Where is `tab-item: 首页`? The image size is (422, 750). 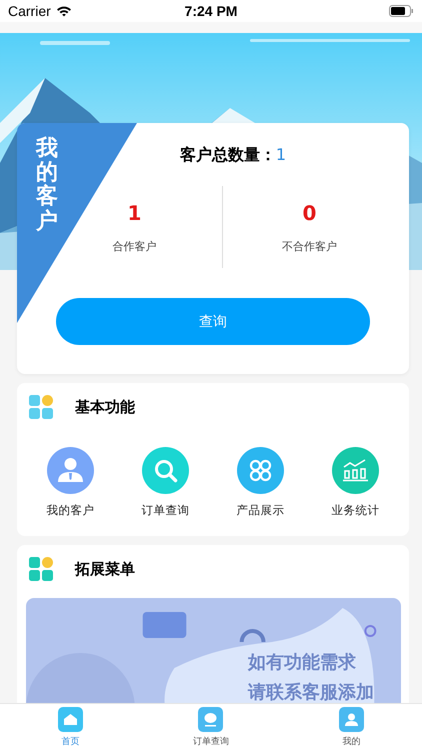
tab-item: 首页 is located at coordinates (70, 727).